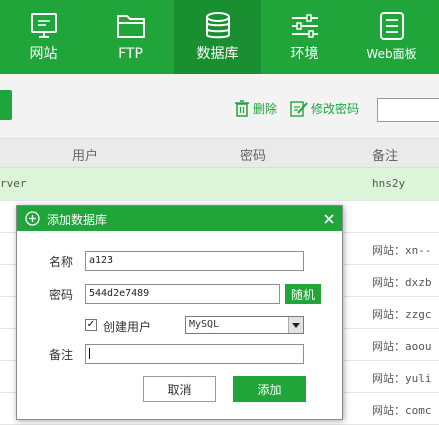 The height and width of the screenshot is (425, 439). Describe the element at coordinates (402, 250) in the screenshot. I see `cell-note: 网站：xn--` at that location.